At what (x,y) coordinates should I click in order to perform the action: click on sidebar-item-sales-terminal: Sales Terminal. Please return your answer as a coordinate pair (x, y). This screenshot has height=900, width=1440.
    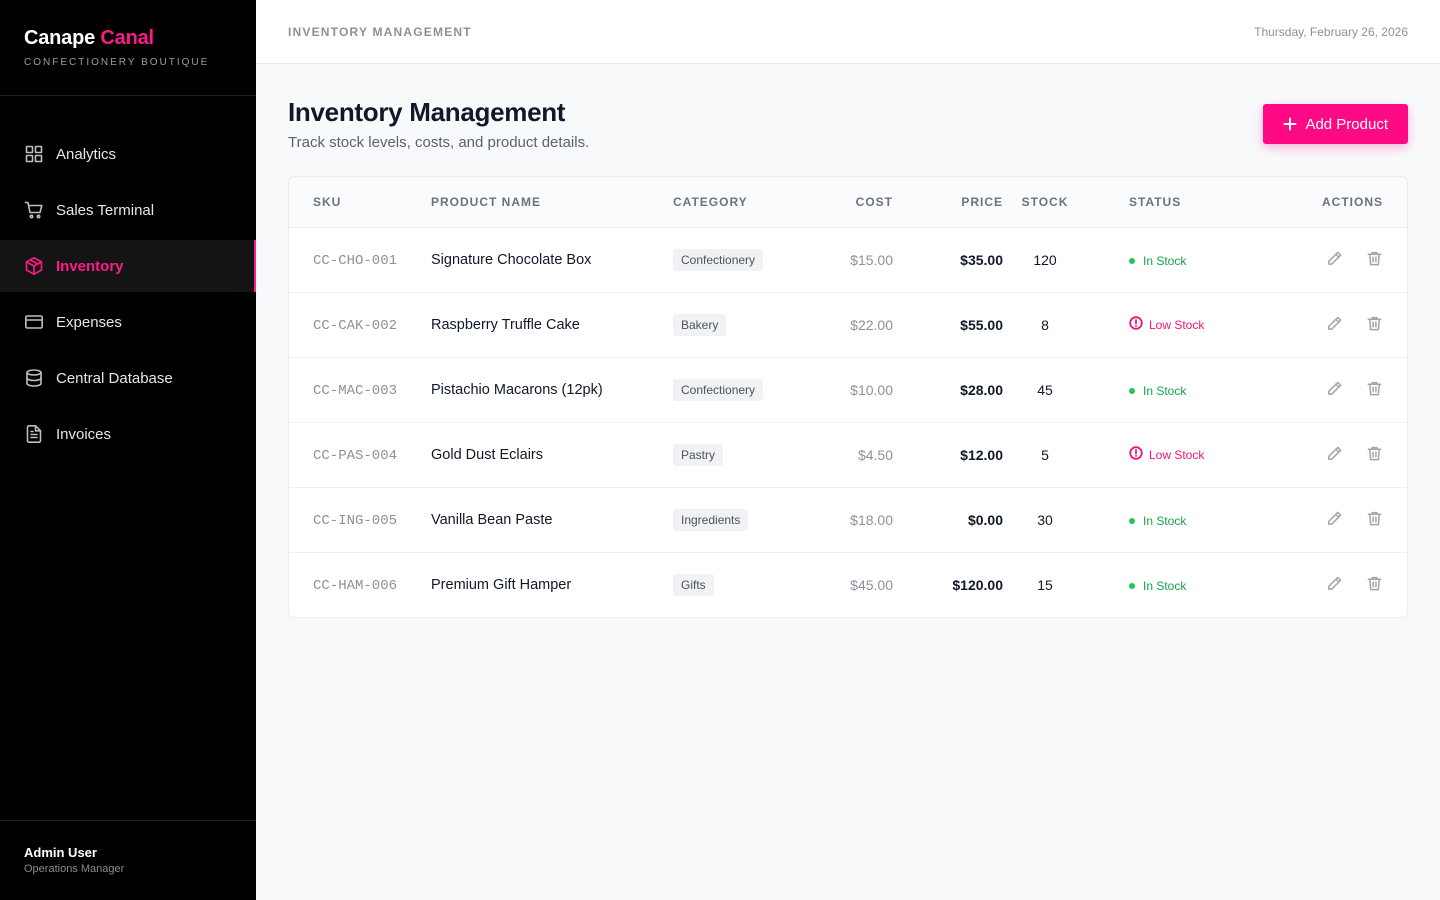
    Looking at the image, I should click on (128, 210).